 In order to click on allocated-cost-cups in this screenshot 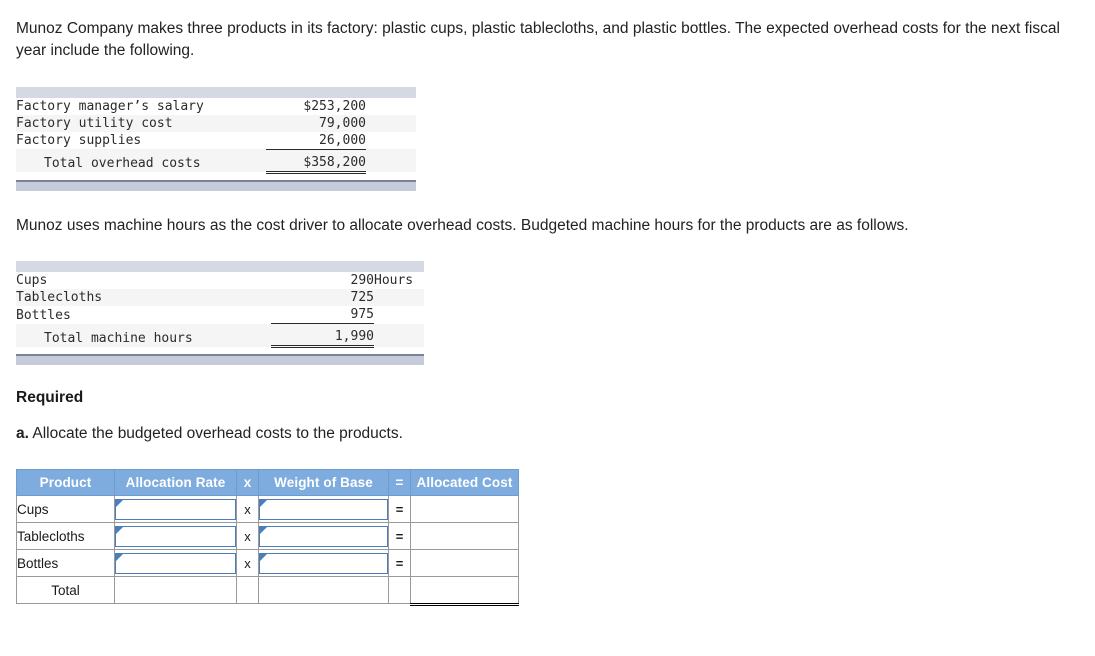, I will do `click(464, 509)`.